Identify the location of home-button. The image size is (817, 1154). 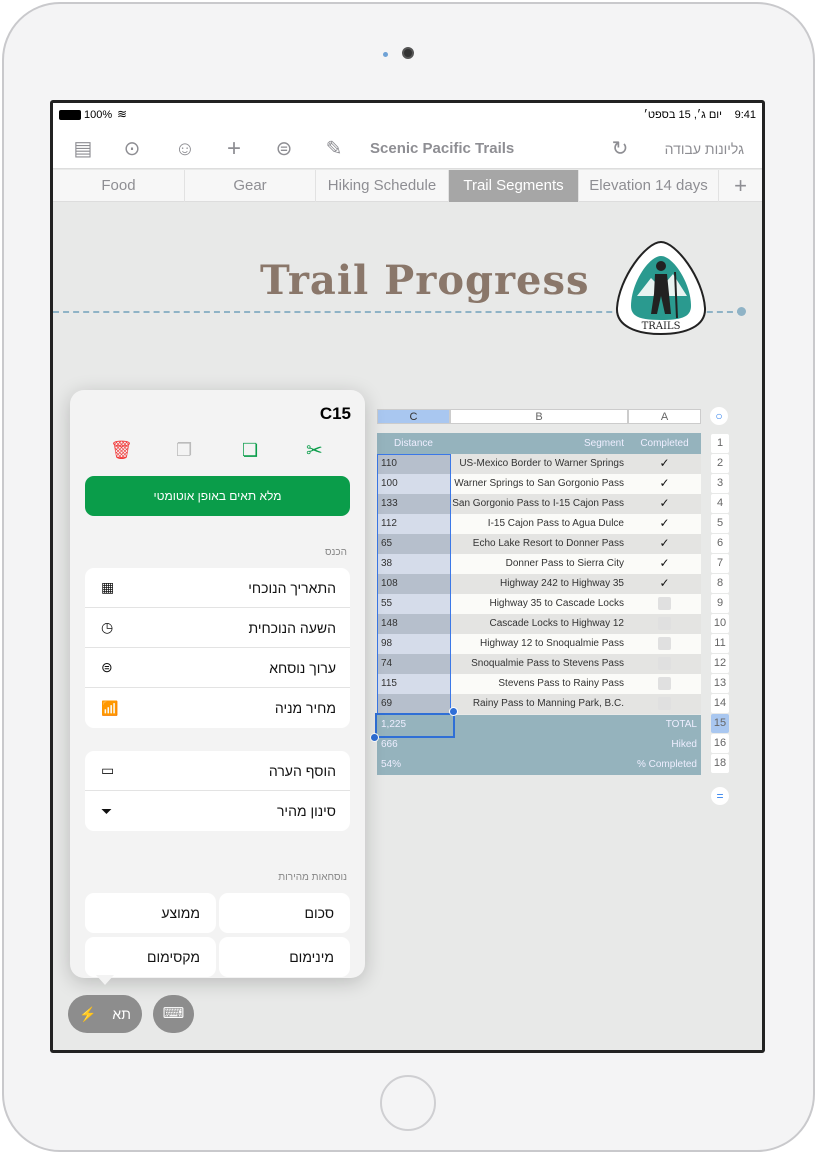
(408, 1103).